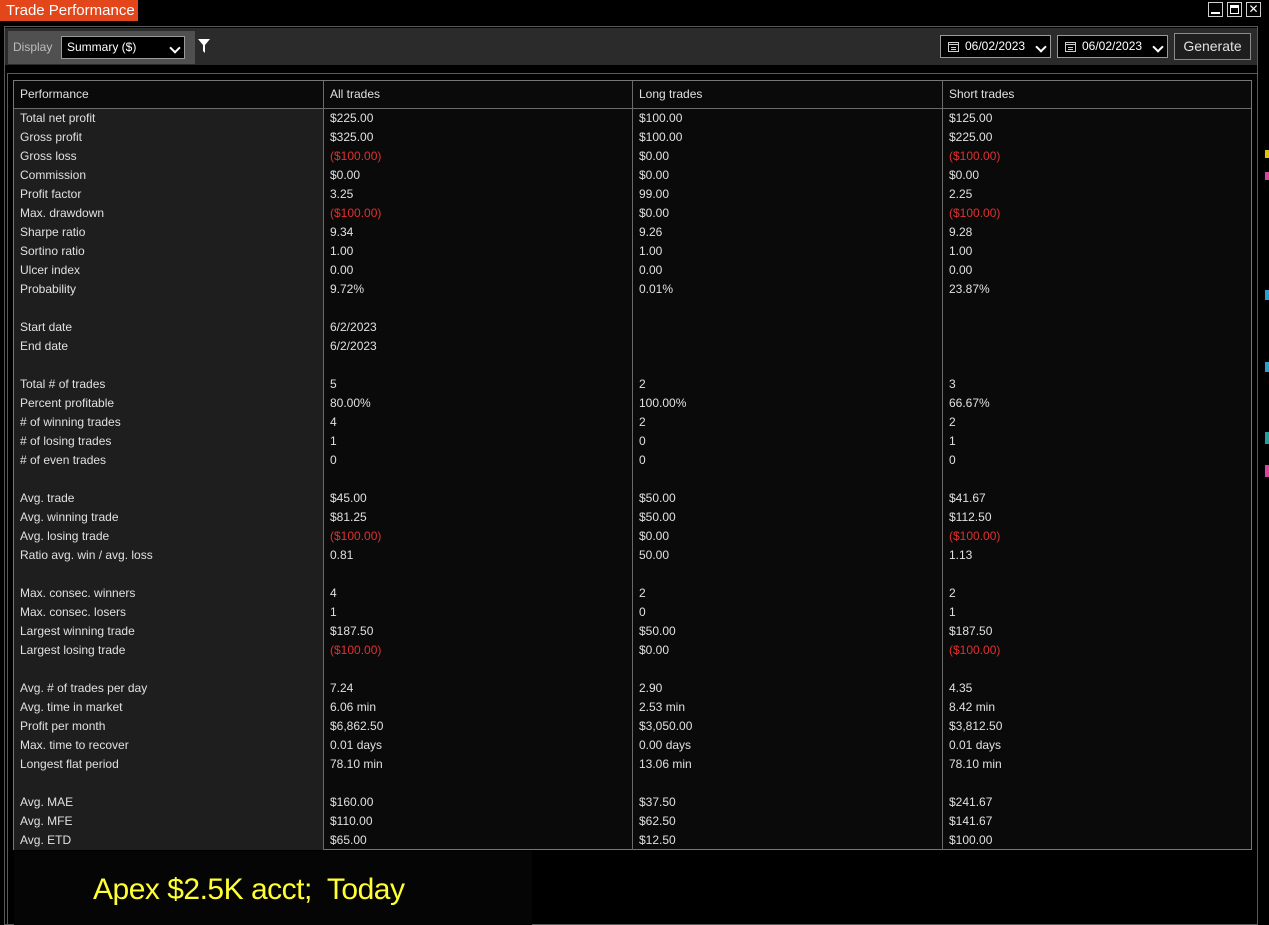 This screenshot has width=1269, height=925. Describe the element at coordinates (1215, 9) in the screenshot. I see `minimize-icon` at that location.